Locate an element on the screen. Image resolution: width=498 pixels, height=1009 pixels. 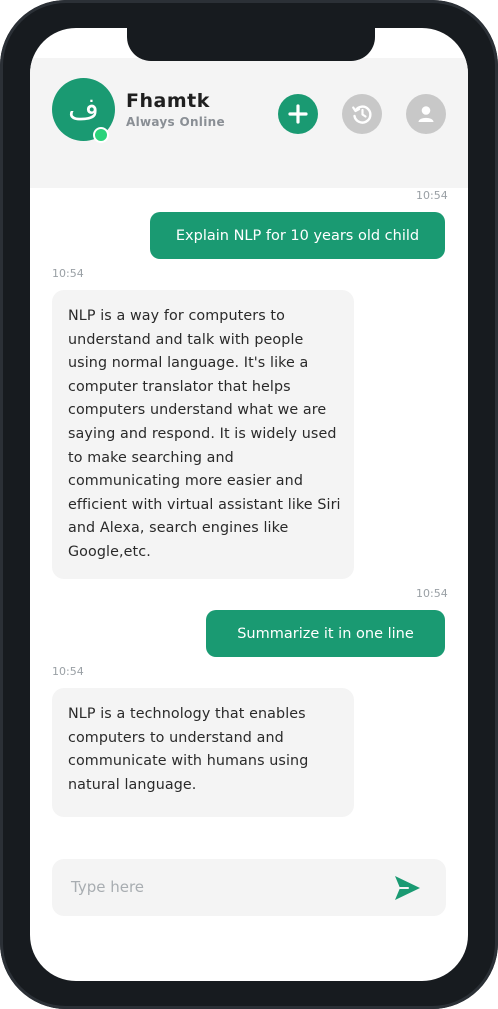
user-icon is located at coordinates (426, 114).